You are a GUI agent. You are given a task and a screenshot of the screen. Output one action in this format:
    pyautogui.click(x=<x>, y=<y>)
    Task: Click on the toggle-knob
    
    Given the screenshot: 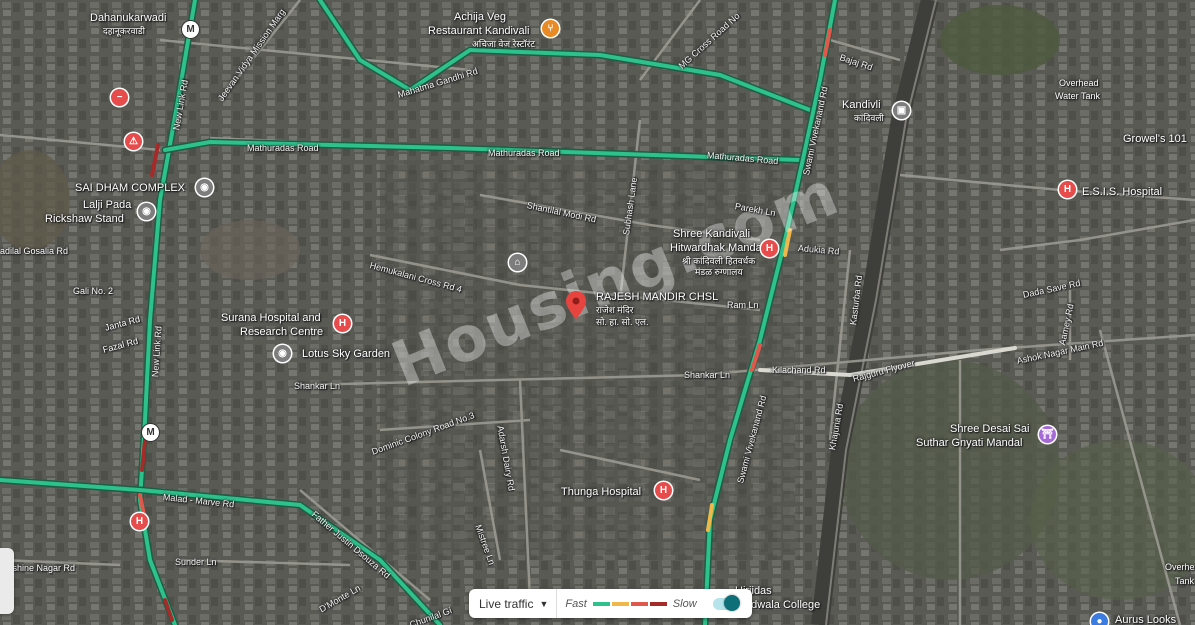 What is the action you would take?
    pyautogui.click(x=731, y=602)
    